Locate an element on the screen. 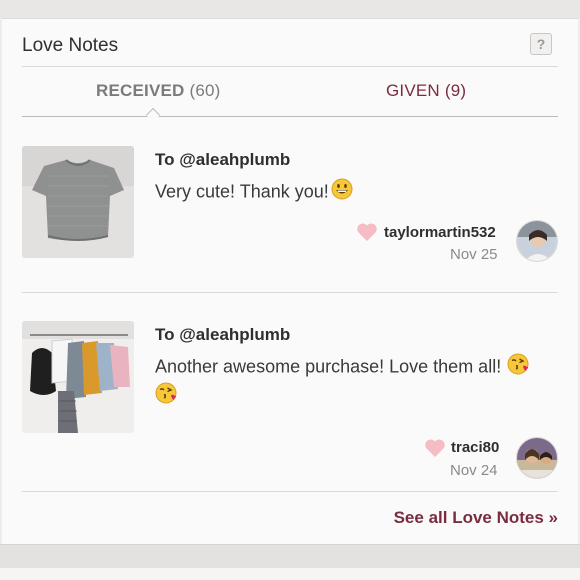 This screenshot has height=580, width=580. tab-given-label: GIVEN is located at coordinates (413, 90).